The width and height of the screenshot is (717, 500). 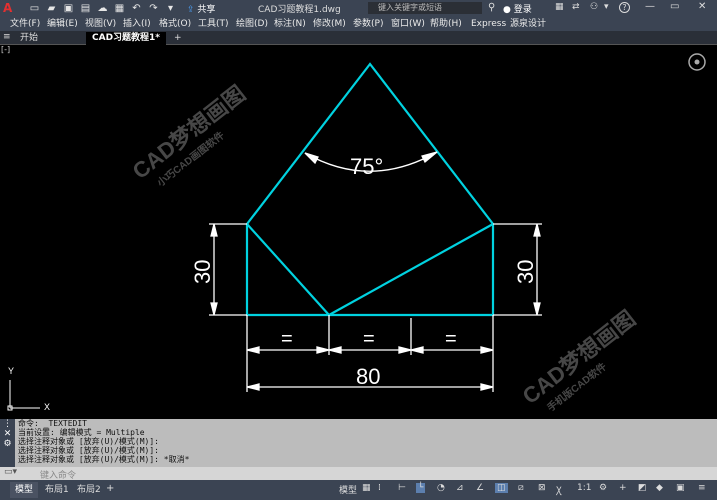 I want to click on customize-icon: ≡, so click(x=702, y=488).